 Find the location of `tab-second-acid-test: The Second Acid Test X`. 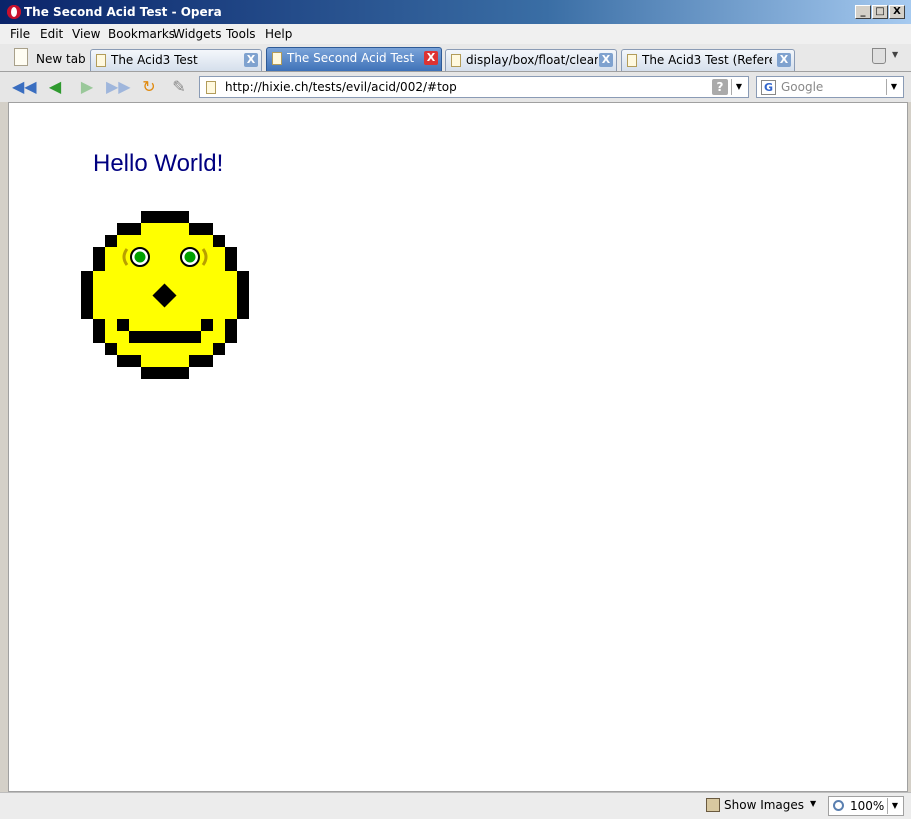

tab-second-acid-test: The Second Acid Test X is located at coordinates (354, 59).